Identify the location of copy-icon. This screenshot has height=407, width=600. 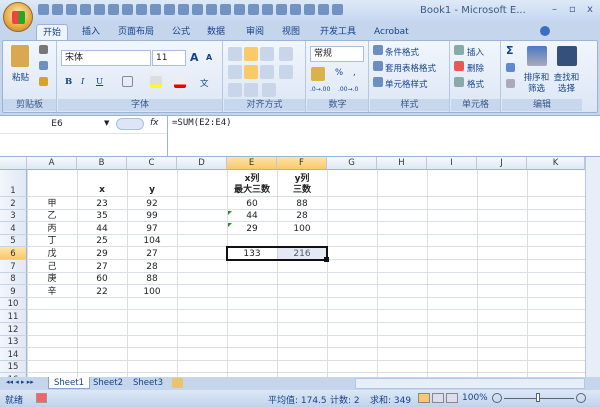
(43, 65).